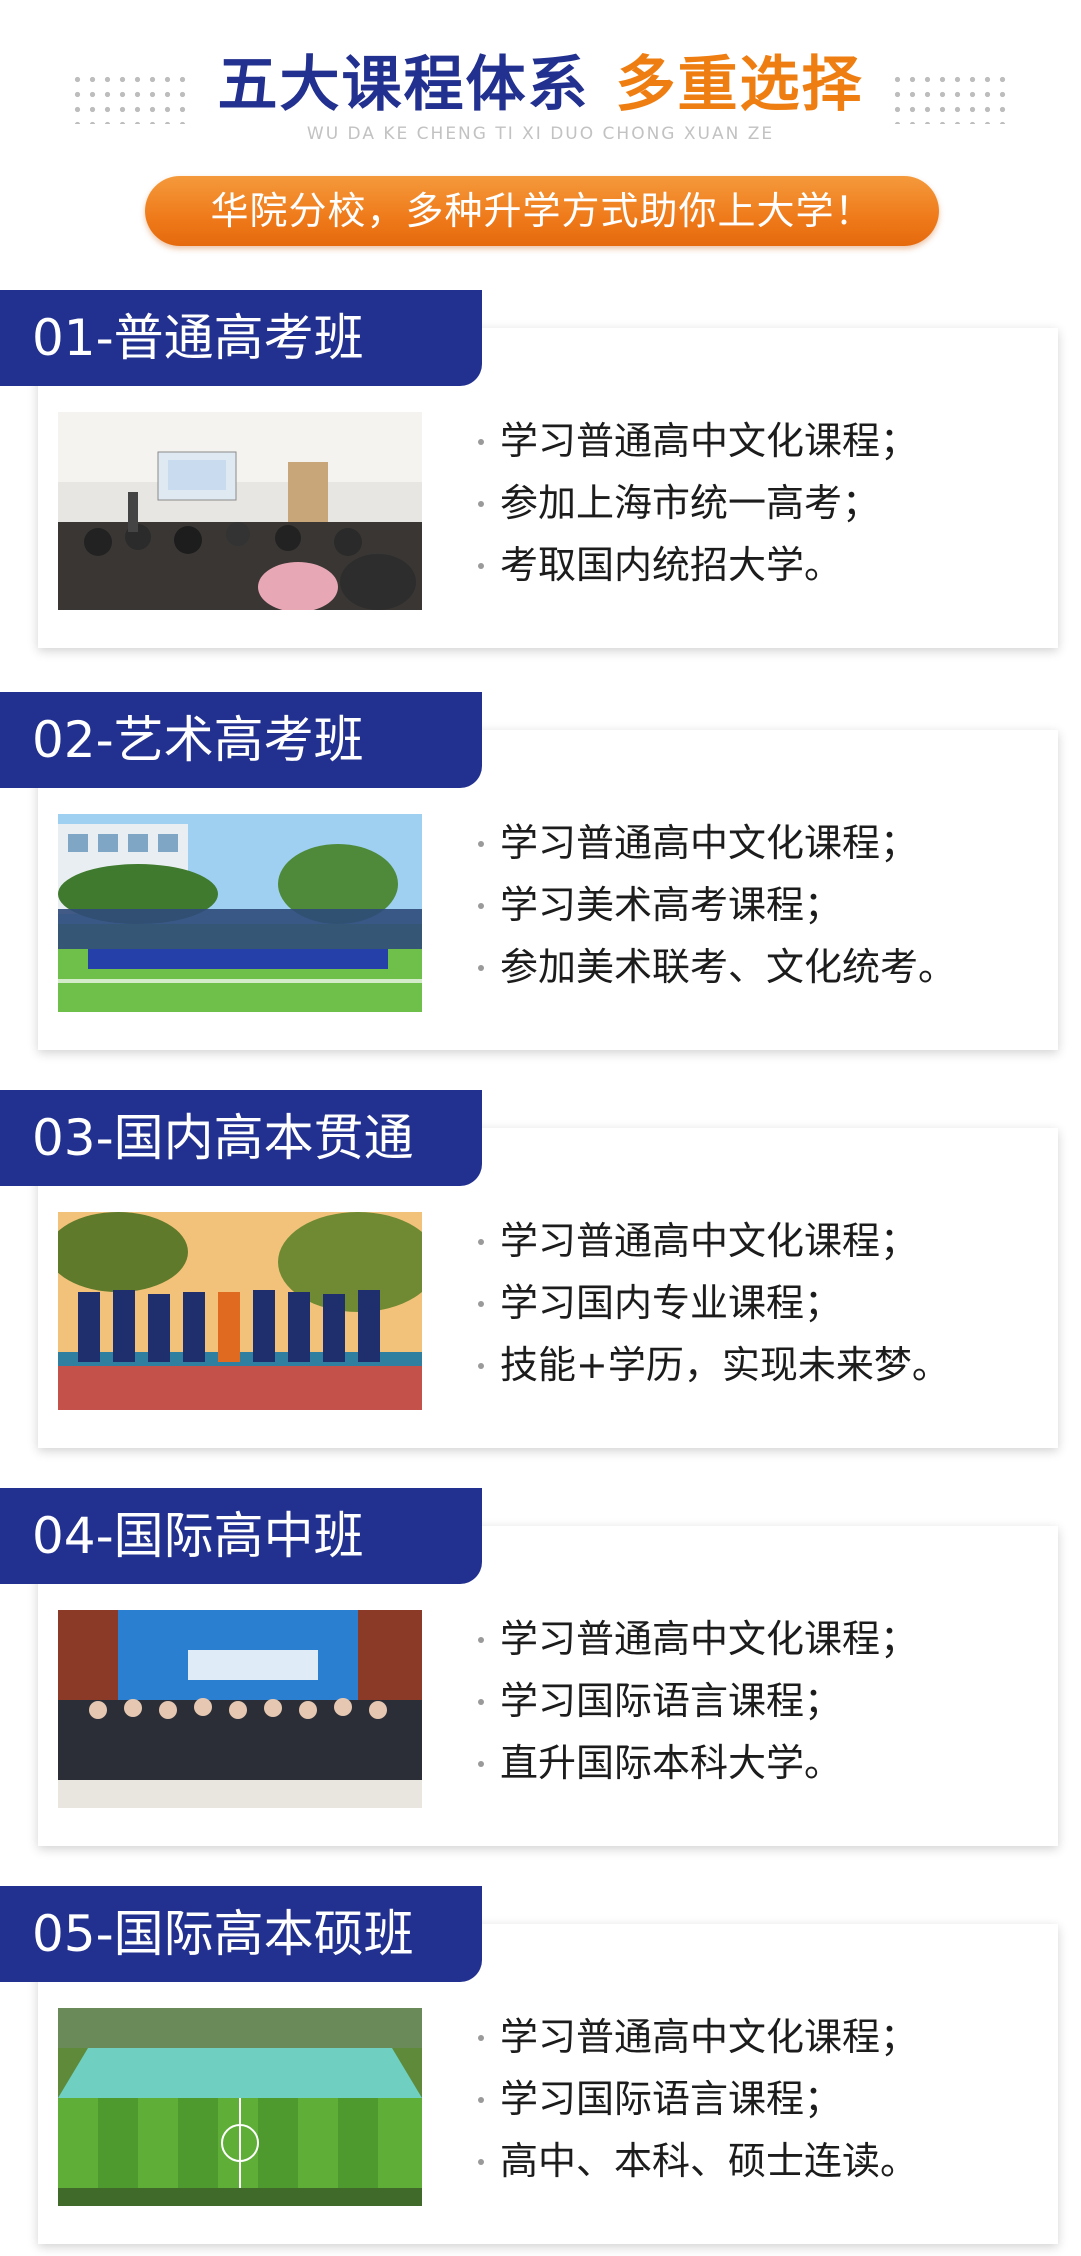  I want to click on course-tab-label: 04-国际高中班, so click(241, 1536).